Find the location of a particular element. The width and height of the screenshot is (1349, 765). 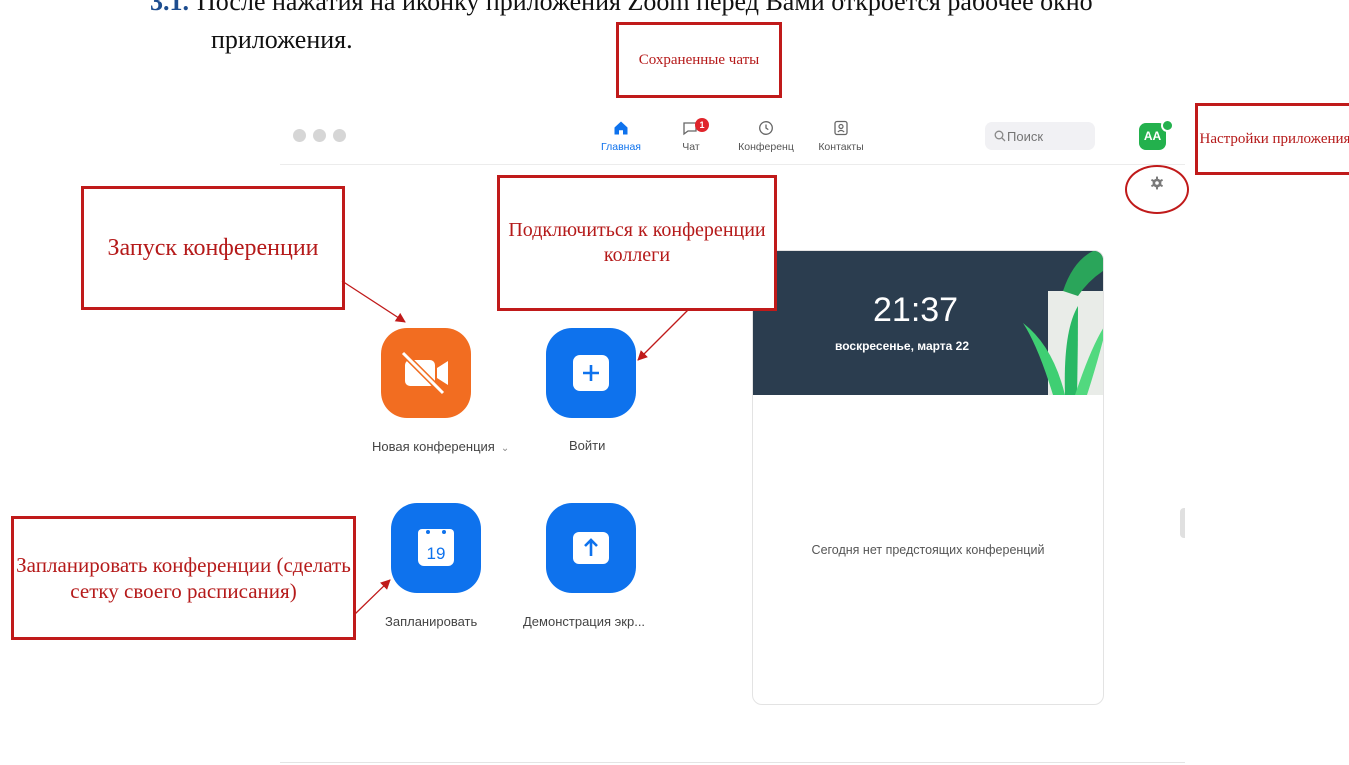

arrow-join-meeting is located at coordinates (663, 335).